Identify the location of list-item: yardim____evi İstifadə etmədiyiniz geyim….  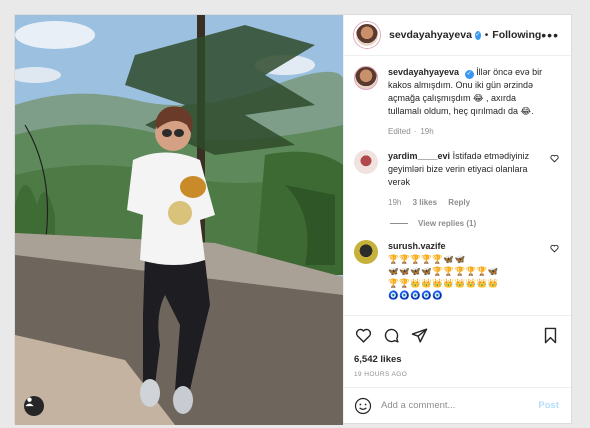
(456, 179).